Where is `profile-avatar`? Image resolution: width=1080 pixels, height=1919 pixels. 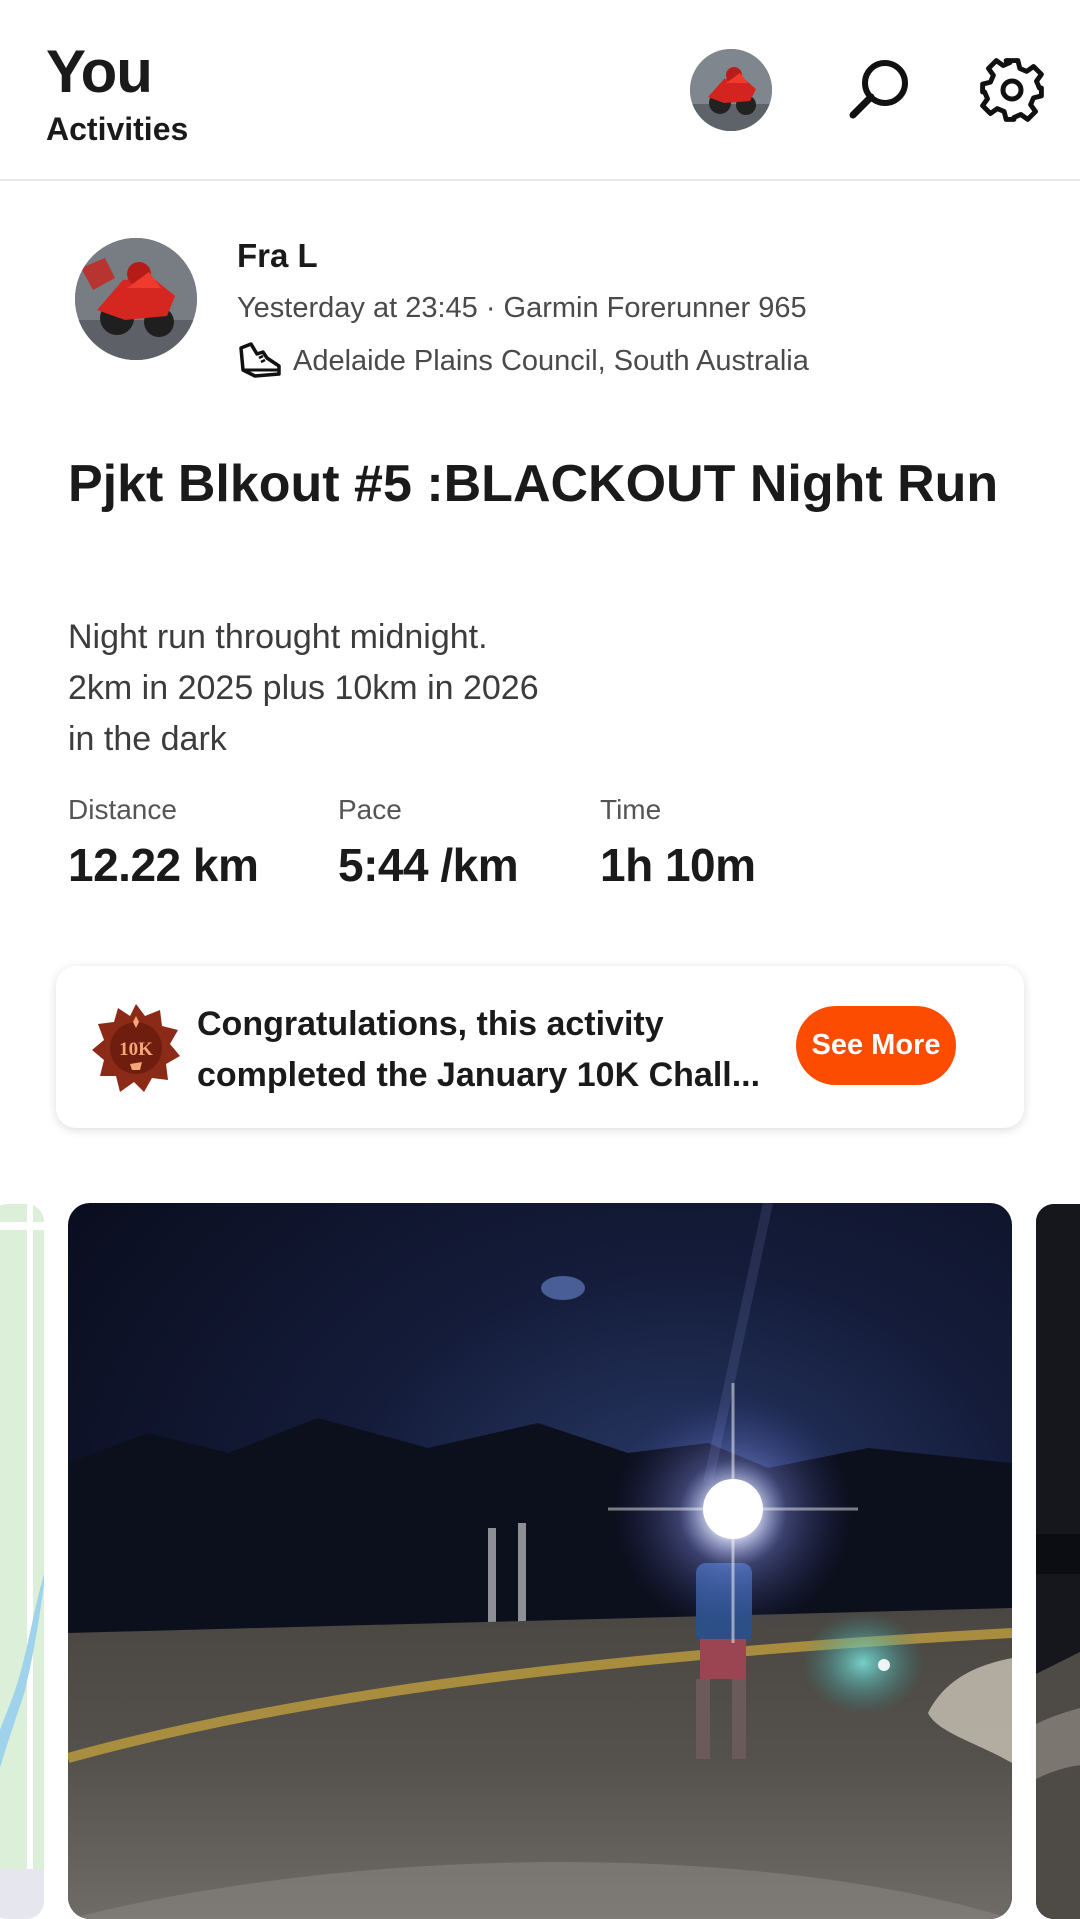 profile-avatar is located at coordinates (731, 90).